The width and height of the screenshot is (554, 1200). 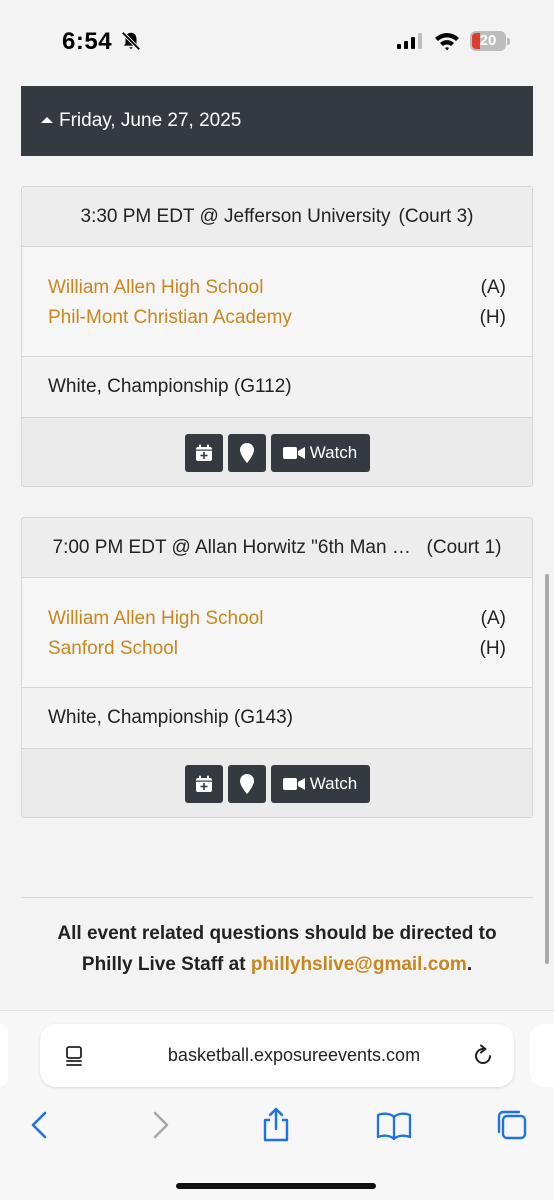 What do you see at coordinates (277, 718) in the screenshot?
I see `game-division: White, Championship (G143)` at bounding box center [277, 718].